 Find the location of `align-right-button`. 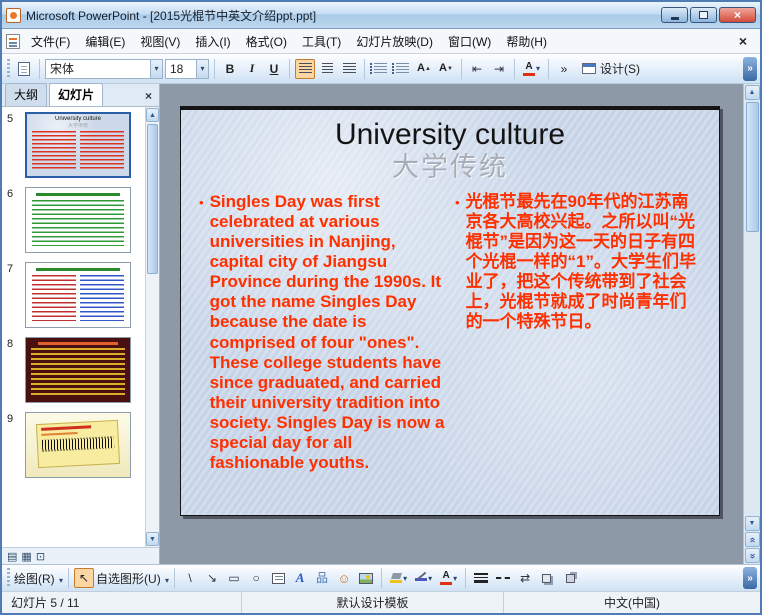

align-right-button is located at coordinates (349, 69).